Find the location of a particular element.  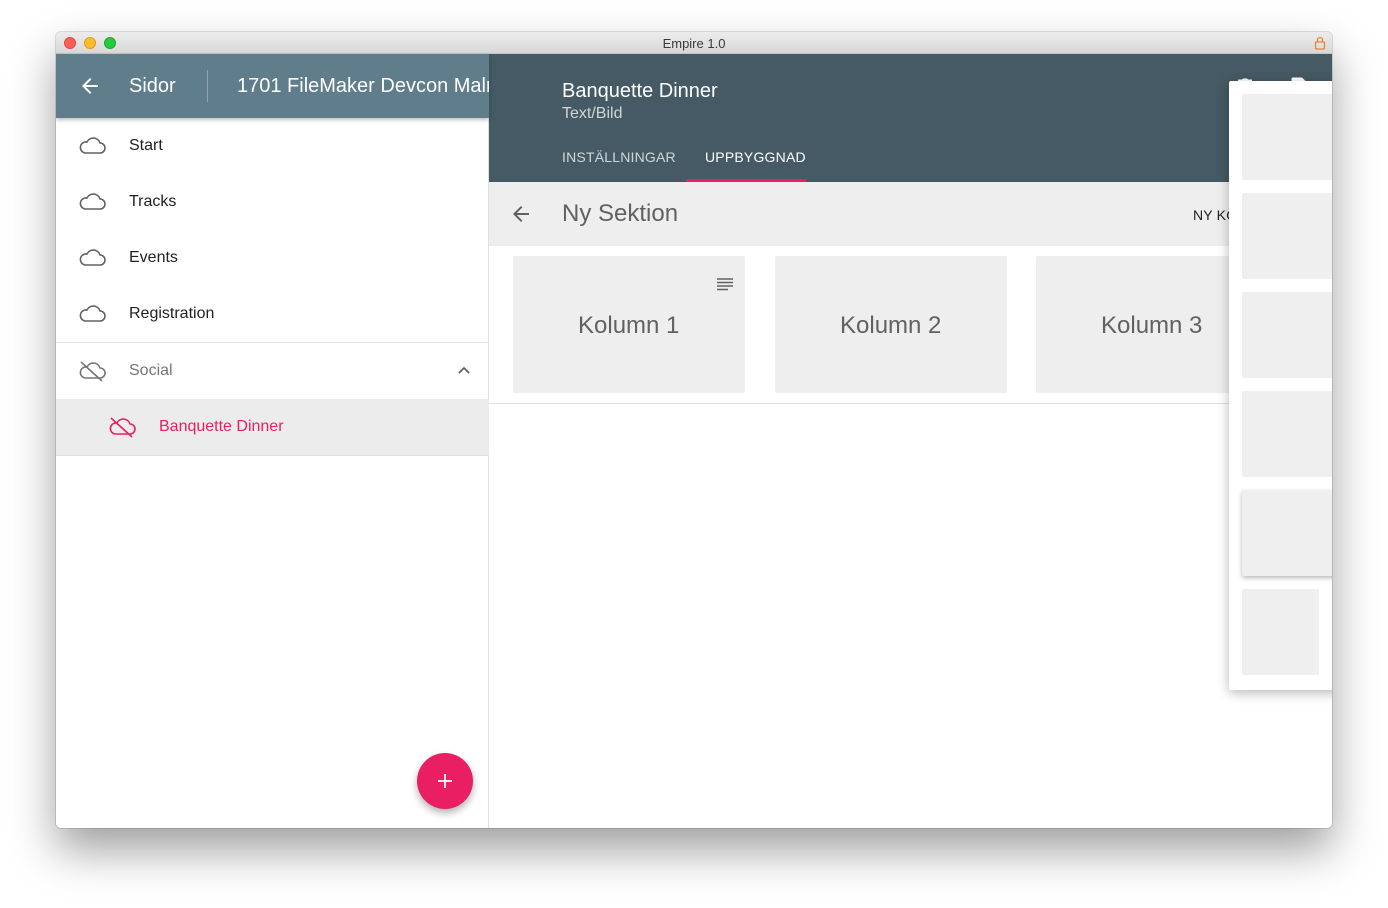

sidebar-item-start: Start is located at coordinates (272, 146).